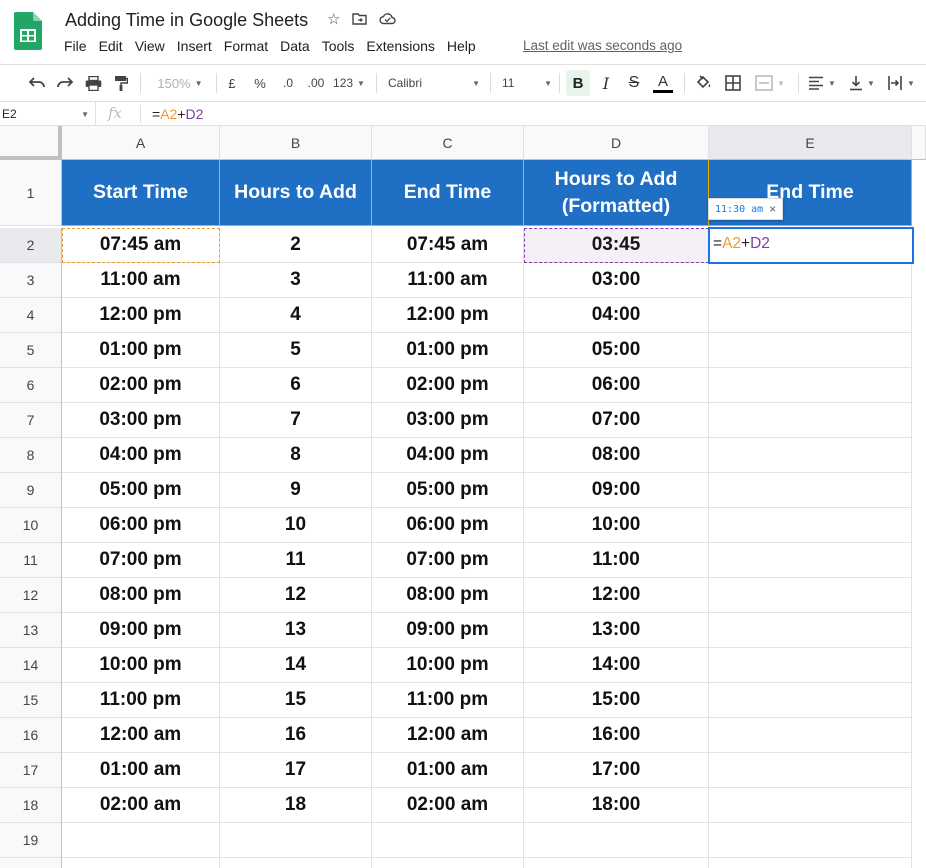 The width and height of the screenshot is (926, 868). Describe the element at coordinates (31, 525) in the screenshot. I see `row-header-10: 10` at that location.